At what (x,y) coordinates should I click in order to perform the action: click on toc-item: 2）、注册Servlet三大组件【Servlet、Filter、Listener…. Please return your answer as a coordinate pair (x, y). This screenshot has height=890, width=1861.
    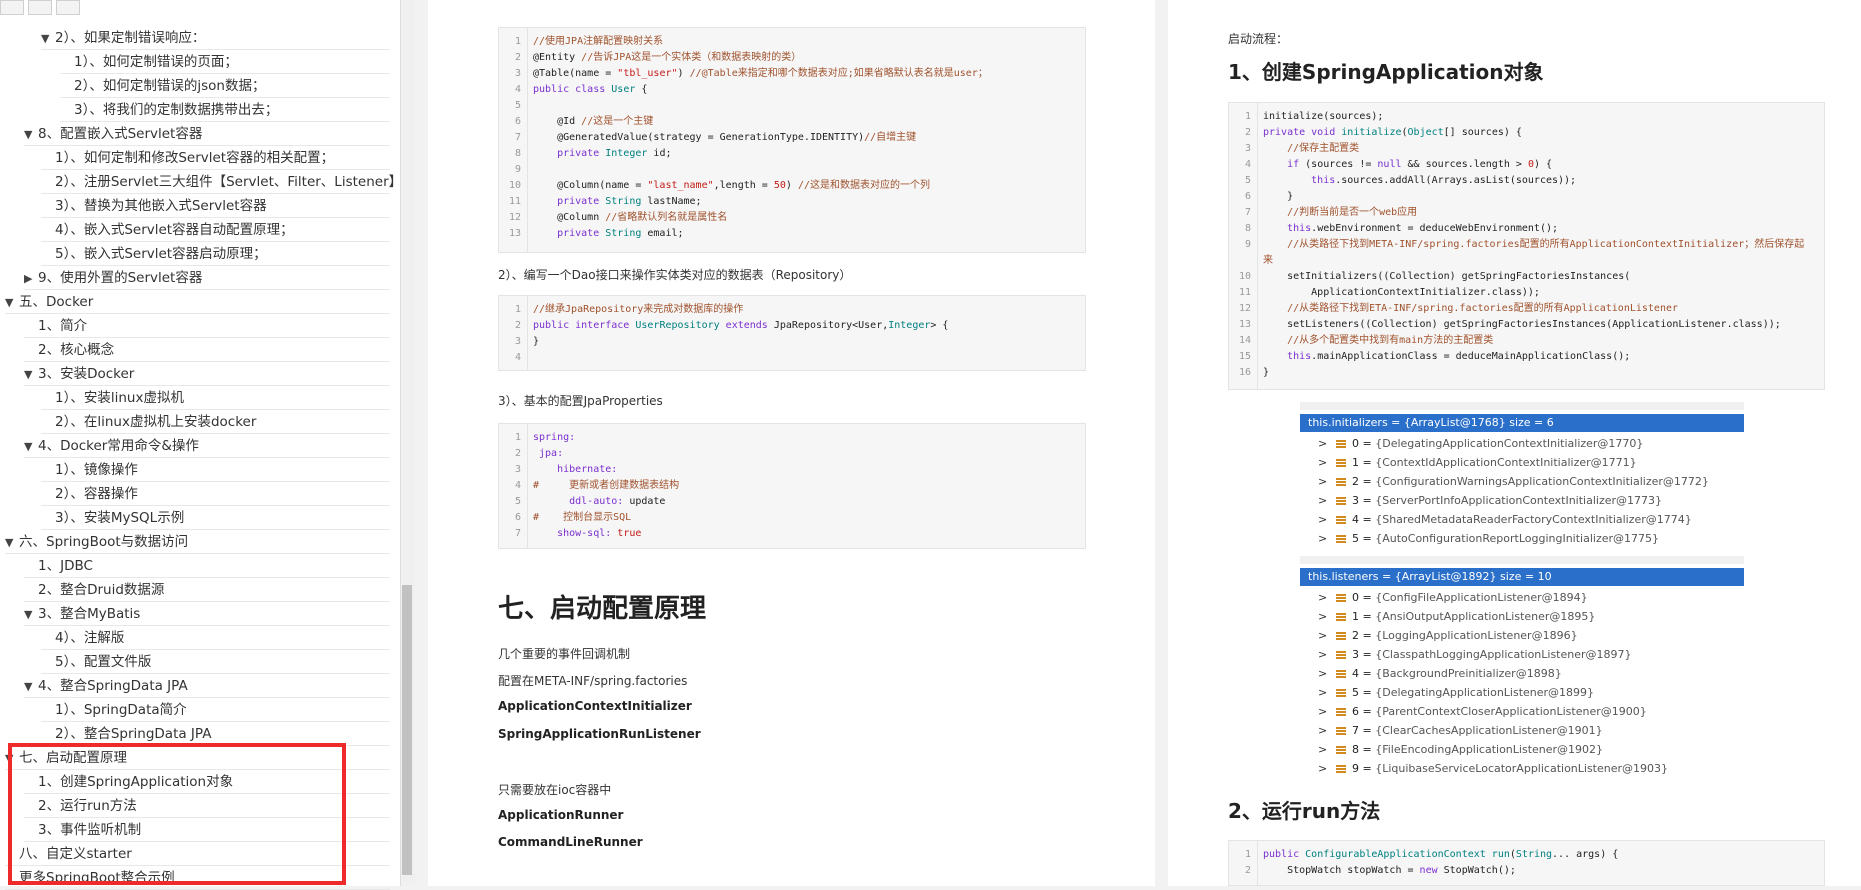
    Looking at the image, I should click on (228, 182).